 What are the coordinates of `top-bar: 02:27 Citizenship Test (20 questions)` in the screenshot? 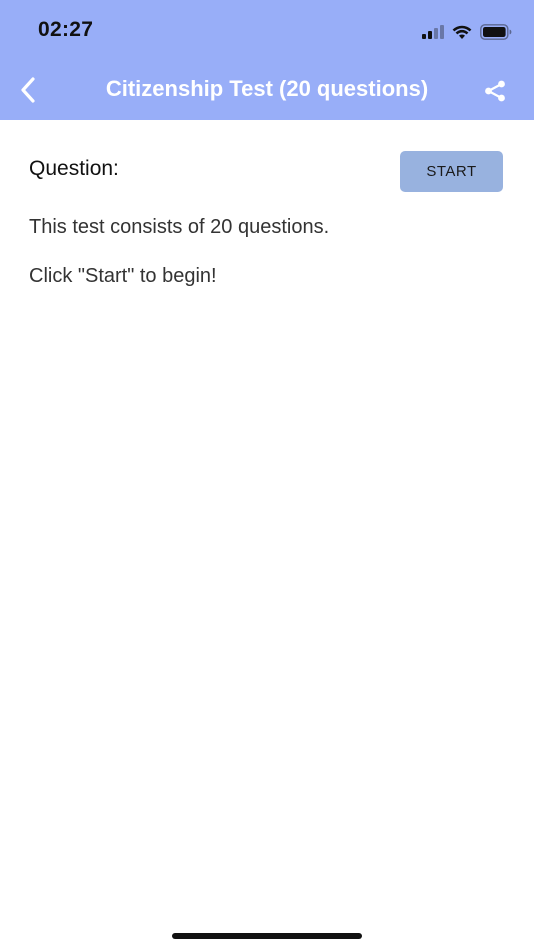 It's located at (267, 60).